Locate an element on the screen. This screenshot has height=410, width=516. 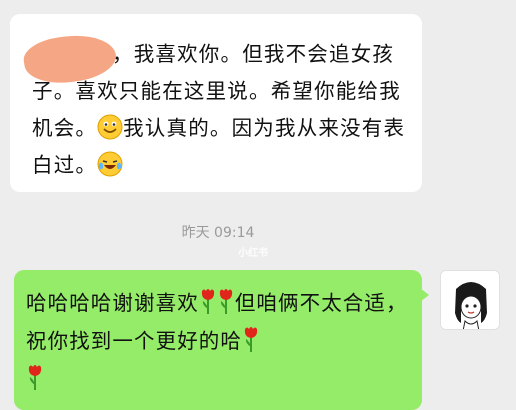
smiling-face-icon is located at coordinates (110, 127).